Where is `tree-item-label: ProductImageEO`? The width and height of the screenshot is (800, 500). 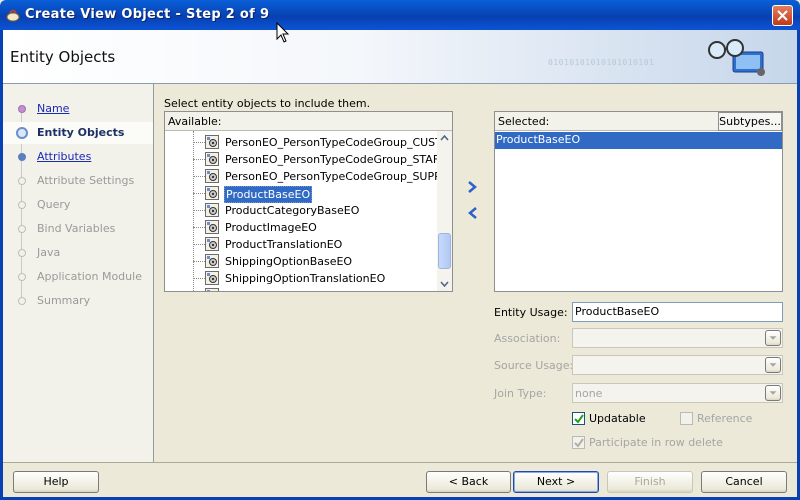 tree-item-label: ProductImageEO is located at coordinates (271, 227).